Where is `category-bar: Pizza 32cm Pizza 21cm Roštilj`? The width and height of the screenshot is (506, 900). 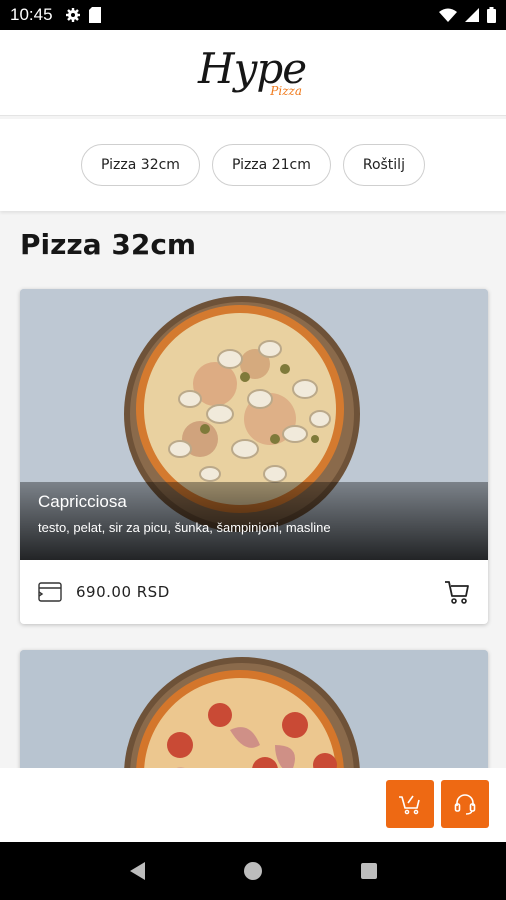
category-bar: Pizza 32cm Pizza 21cm Roštilj is located at coordinates (253, 165).